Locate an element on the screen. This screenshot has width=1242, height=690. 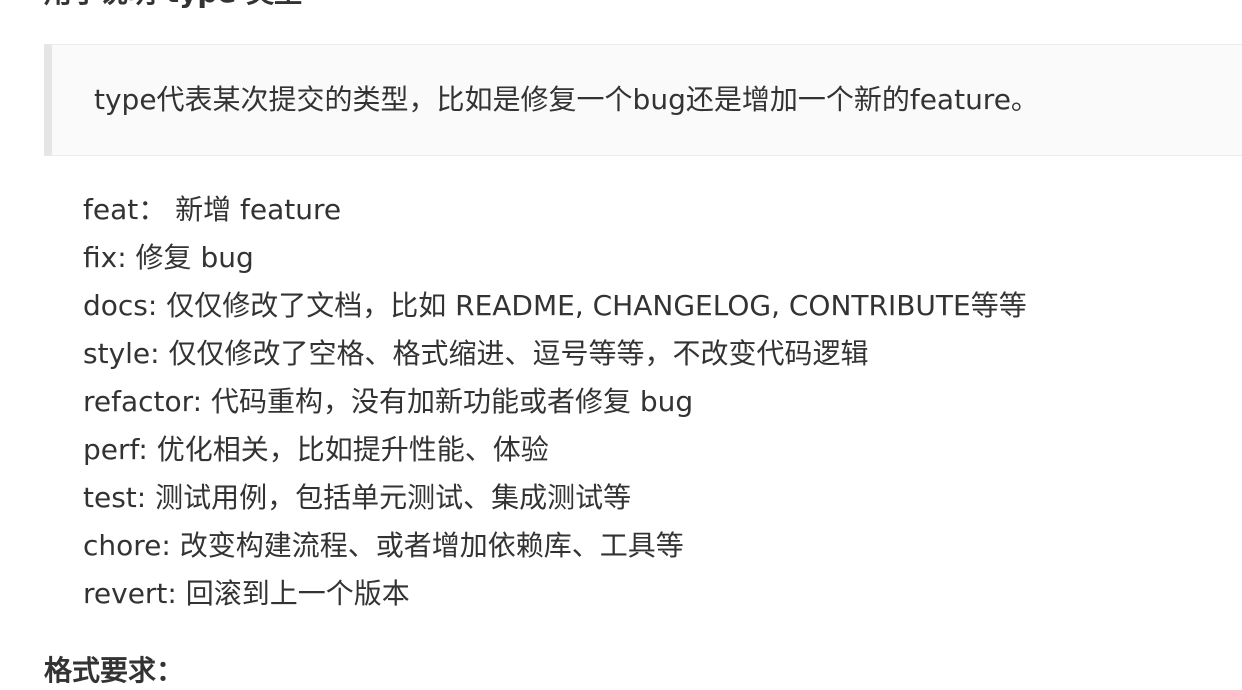
section-heading-partial: 用于说明 type 类型 is located at coordinates (173, 4).